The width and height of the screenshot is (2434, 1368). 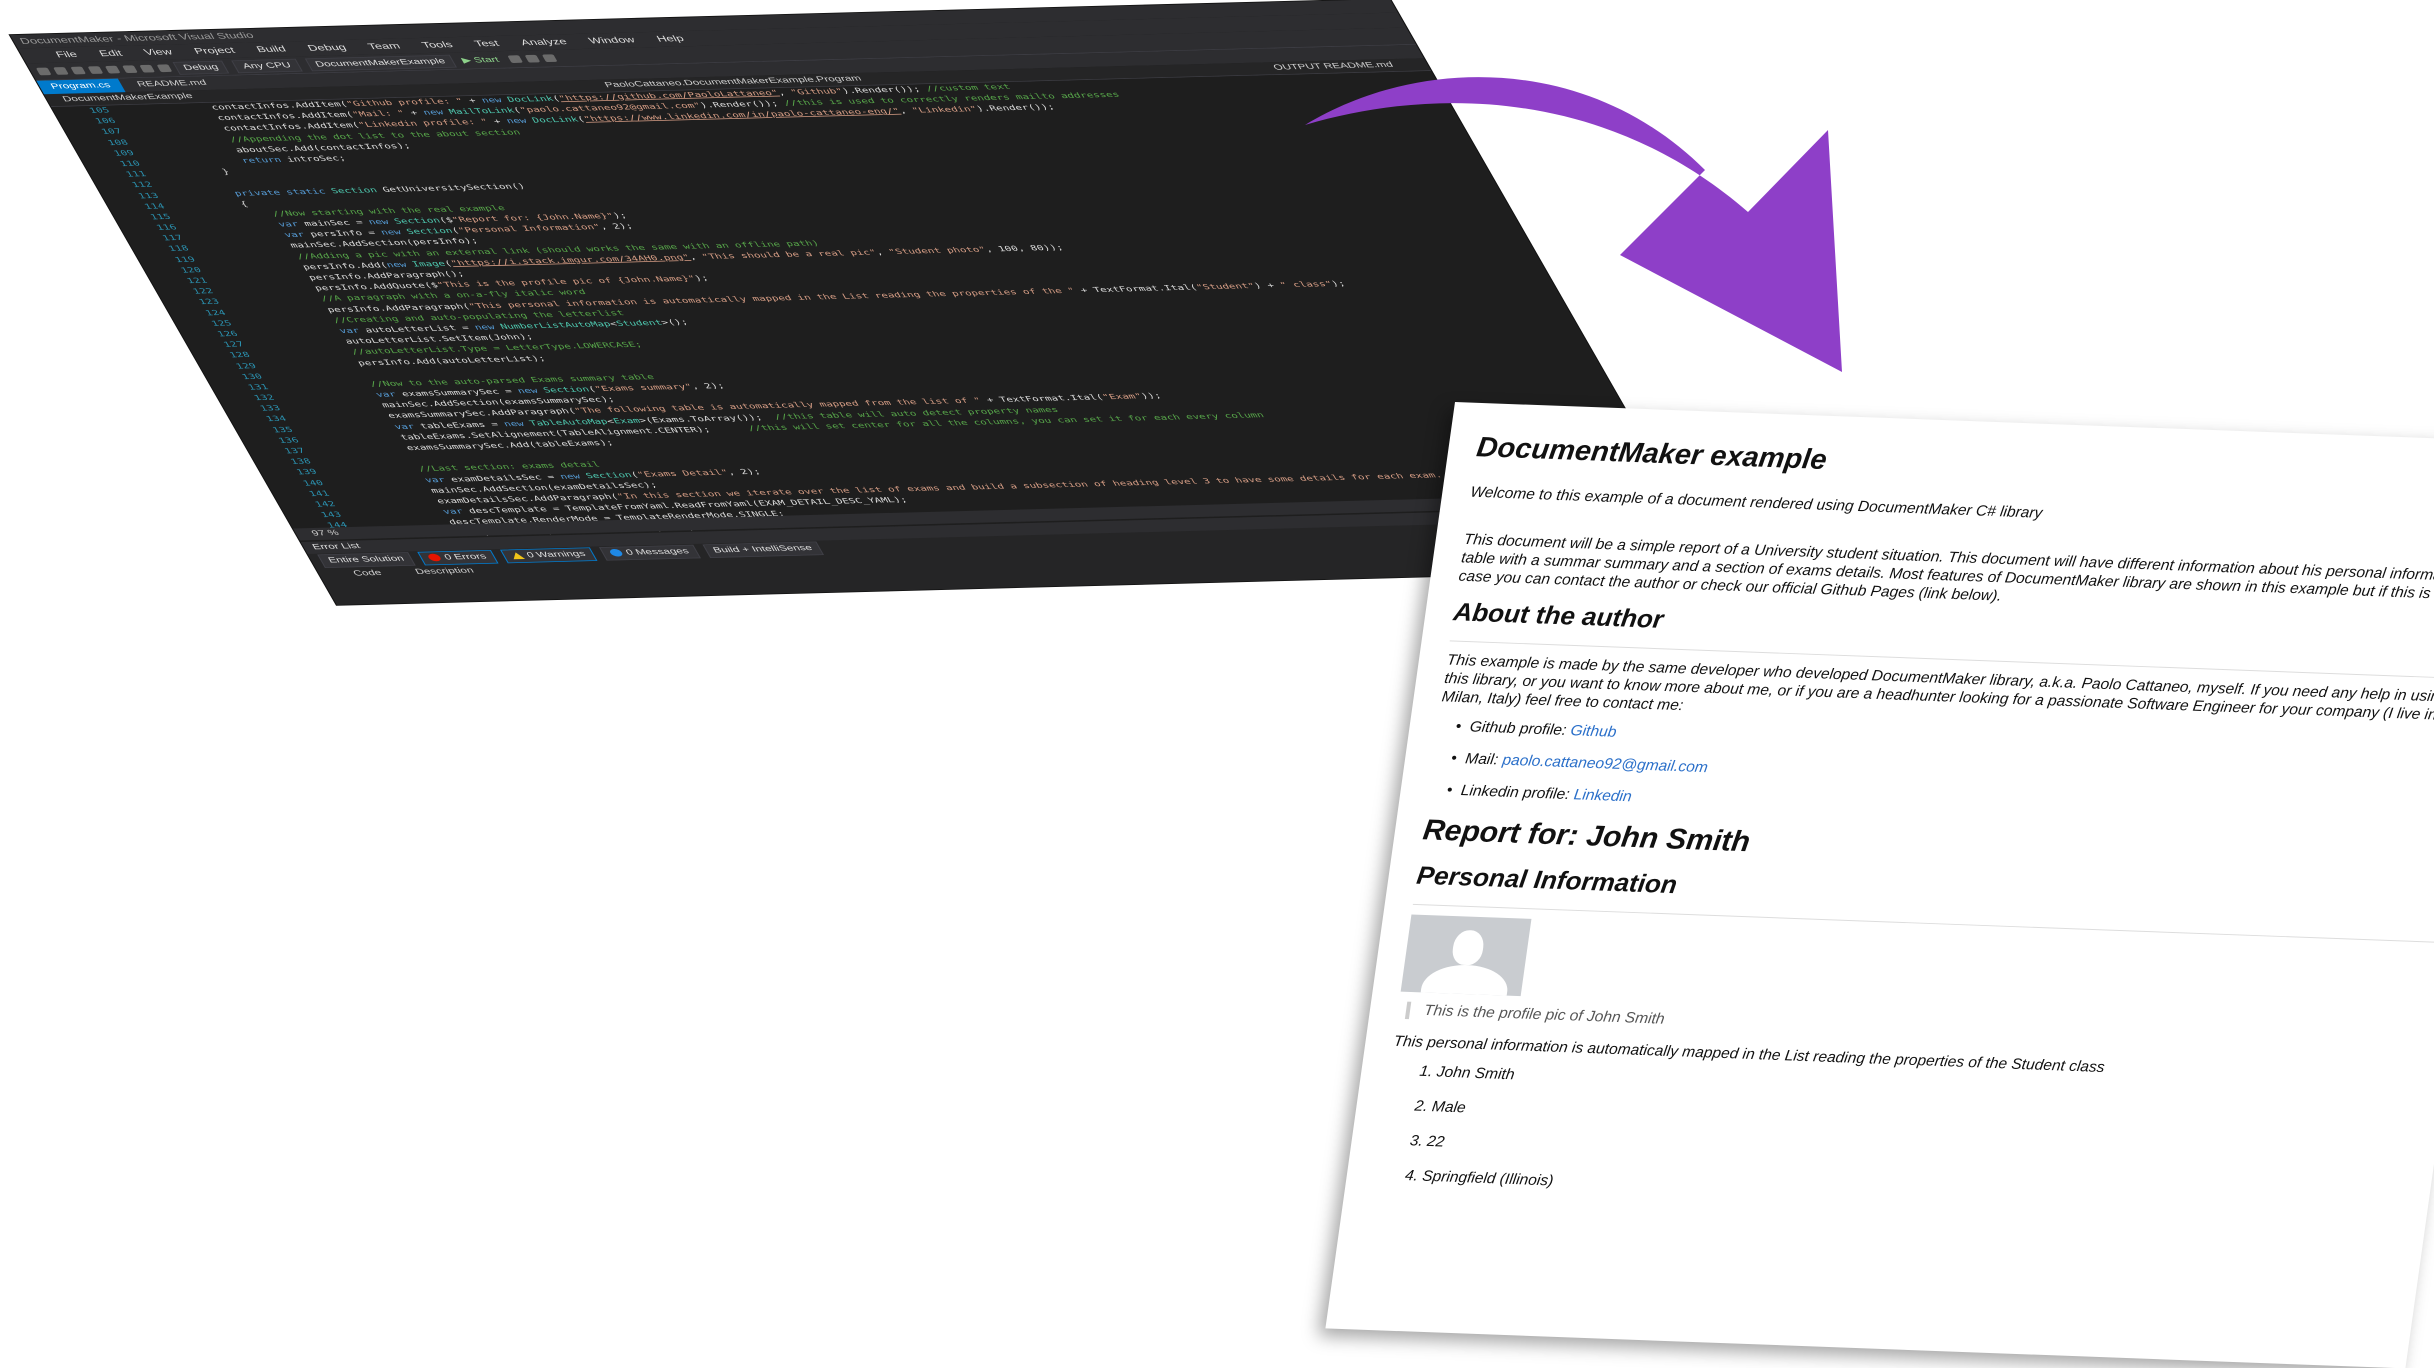 I want to click on code-token: "Exams Detail", so click(x=683, y=473).